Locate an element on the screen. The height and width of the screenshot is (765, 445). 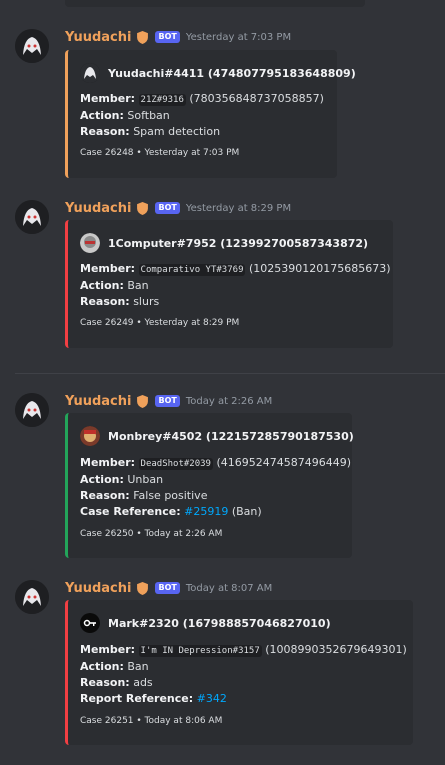
member-id: (416952474587496449) is located at coordinates (284, 462).